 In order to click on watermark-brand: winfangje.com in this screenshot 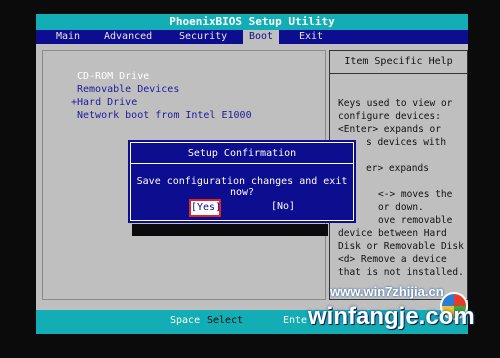, I will do `click(391, 316)`.